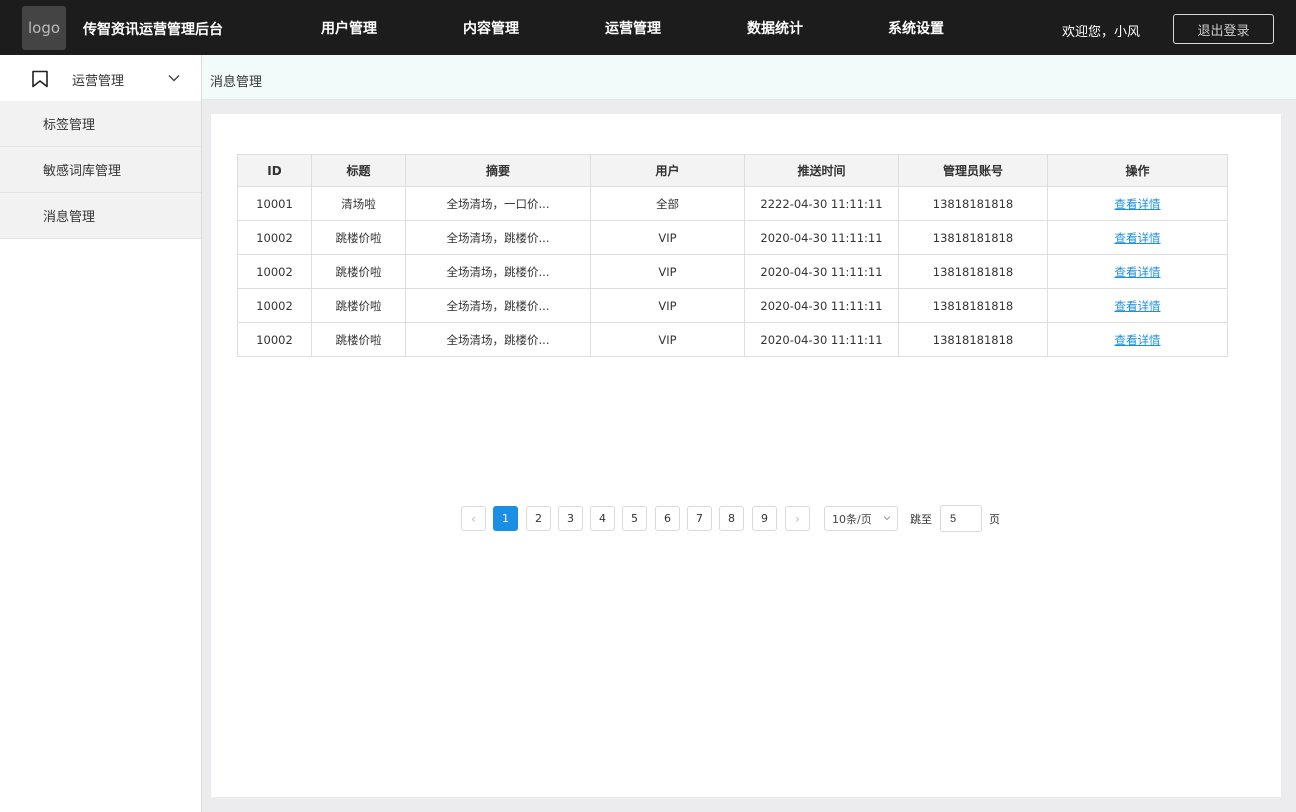  What do you see at coordinates (1137, 170) in the screenshot?
I see `column-header-action: 操作` at bounding box center [1137, 170].